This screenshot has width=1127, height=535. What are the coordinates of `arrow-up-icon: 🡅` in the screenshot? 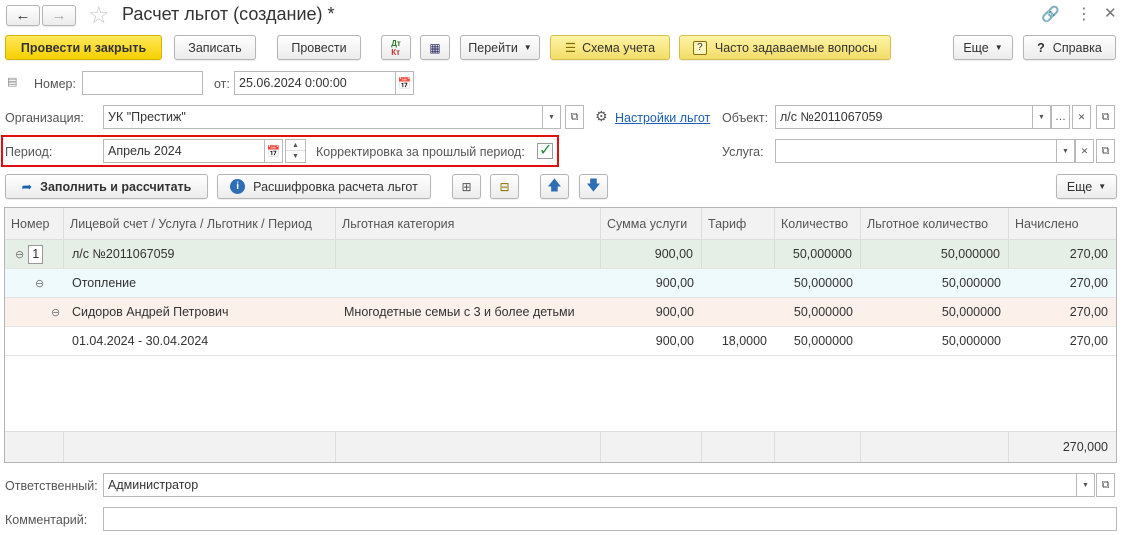 It's located at (554, 184).